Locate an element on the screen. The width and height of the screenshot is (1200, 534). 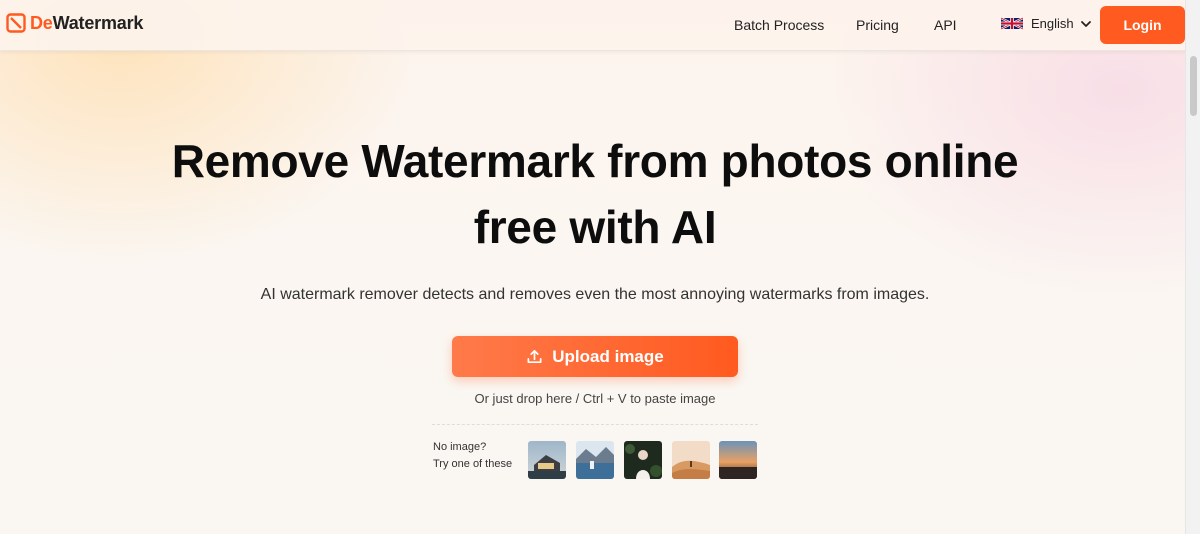
sample-image-sunset-art is located at coordinates (738, 460).